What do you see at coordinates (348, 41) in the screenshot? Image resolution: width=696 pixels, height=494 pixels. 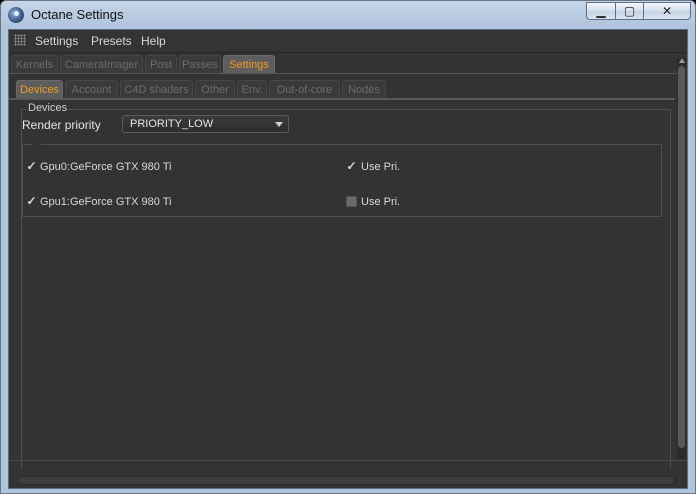 I see `menu-bar: Settings Presets Help` at bounding box center [348, 41].